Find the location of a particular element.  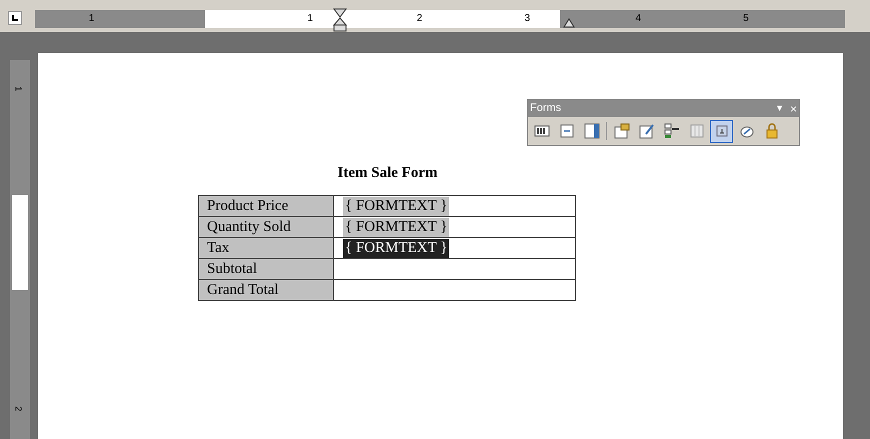

row-label-cell: Product Price is located at coordinates (266, 206).